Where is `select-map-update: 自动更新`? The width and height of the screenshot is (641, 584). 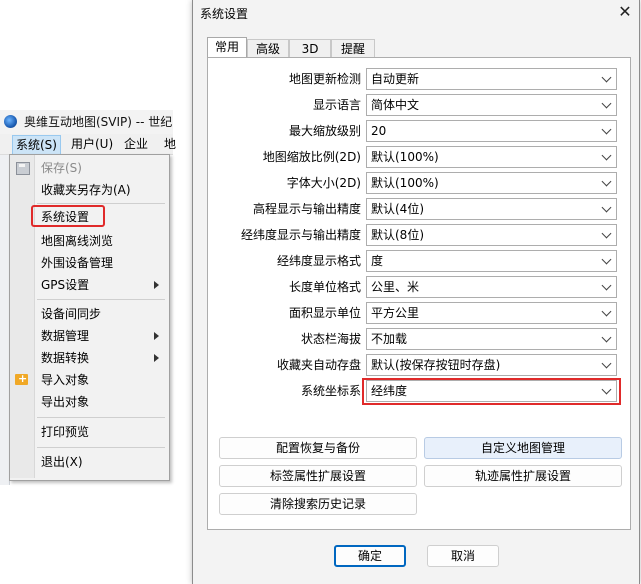 select-map-update: 自动更新 is located at coordinates (491, 79).